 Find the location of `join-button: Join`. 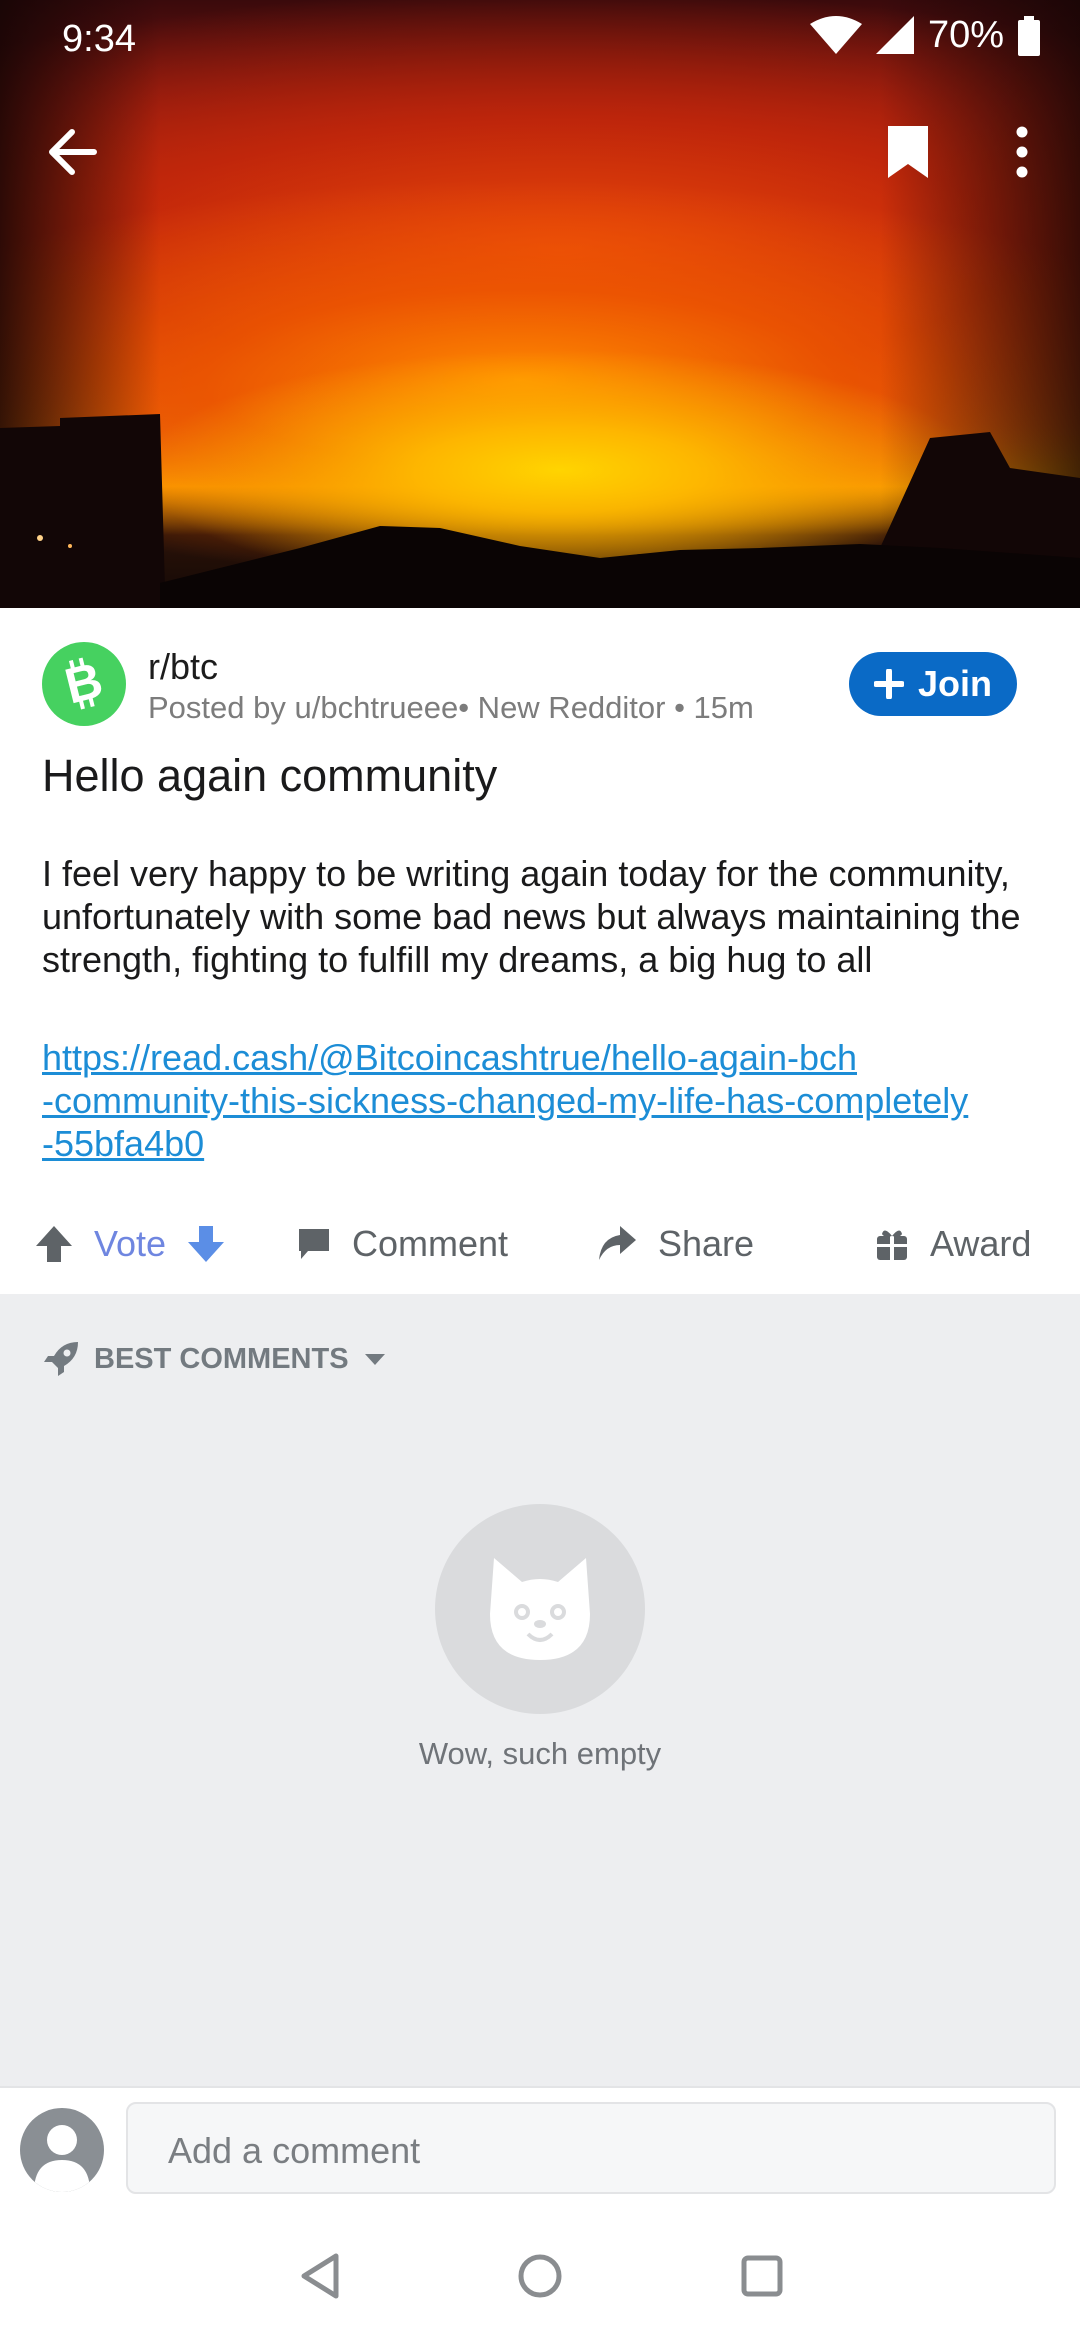

join-button: Join is located at coordinates (933, 684).